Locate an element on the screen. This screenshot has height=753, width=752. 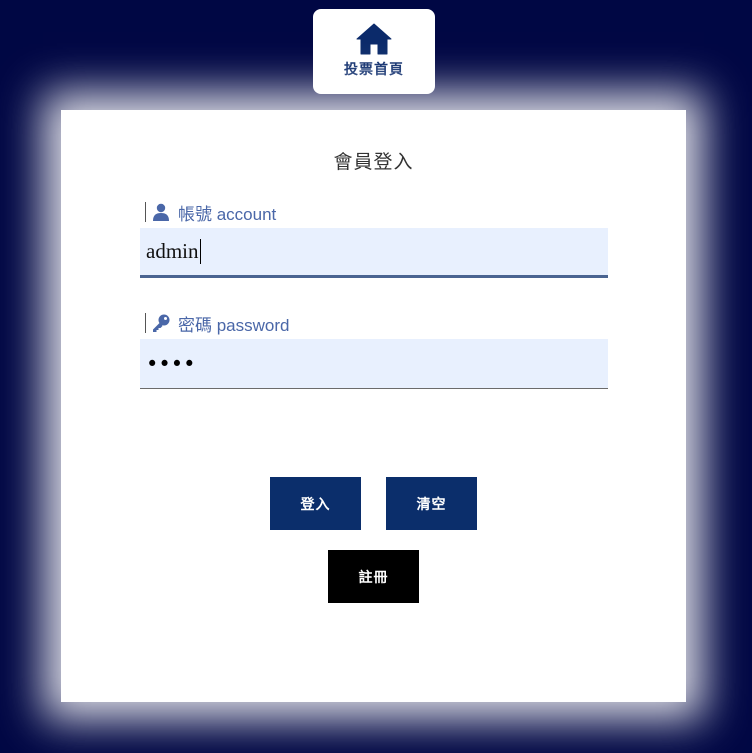
account-label-text: 帳號 account is located at coordinates (227, 214).